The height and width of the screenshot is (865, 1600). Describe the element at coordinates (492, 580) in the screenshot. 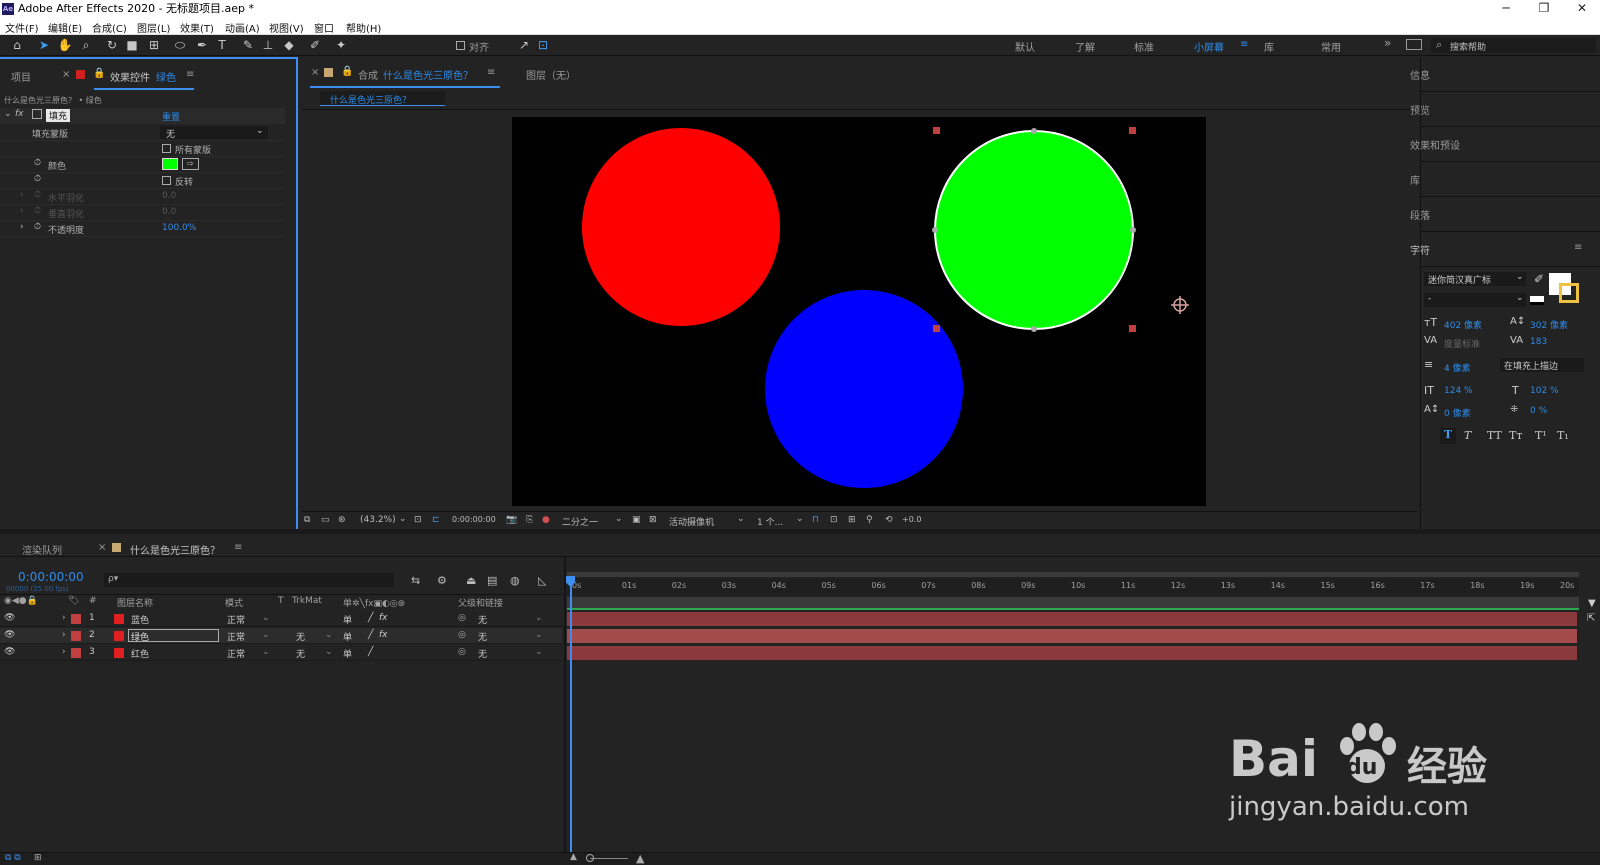

I see `frame-blending-icon: ▤` at that location.